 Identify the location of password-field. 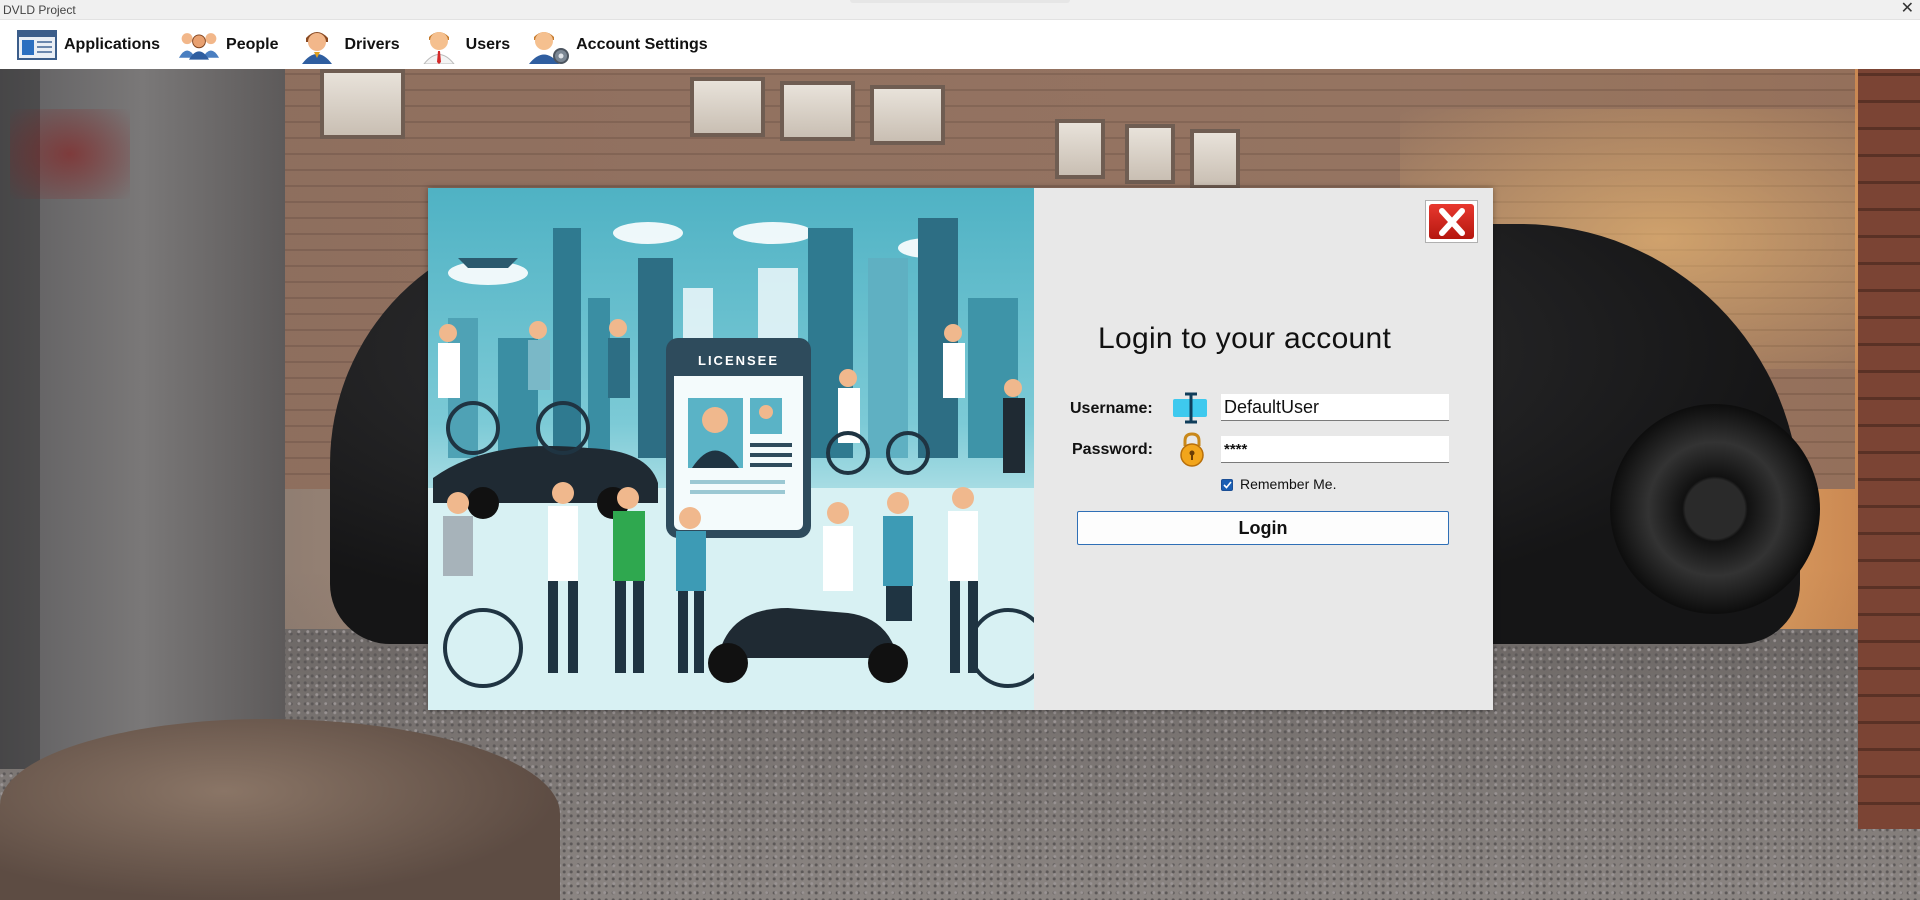
(1335, 449).